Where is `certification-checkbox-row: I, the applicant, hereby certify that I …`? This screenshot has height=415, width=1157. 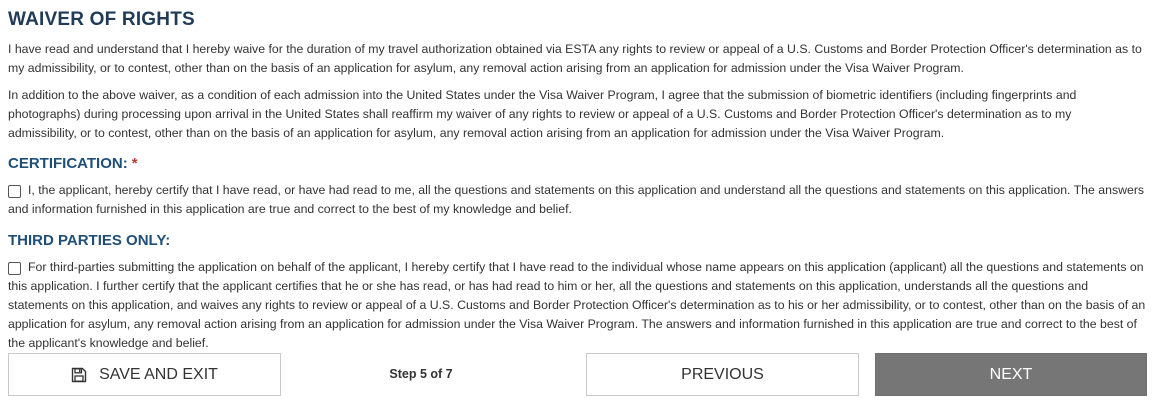 certification-checkbox-row: I, the applicant, hereby certify that I … is located at coordinates (578, 200).